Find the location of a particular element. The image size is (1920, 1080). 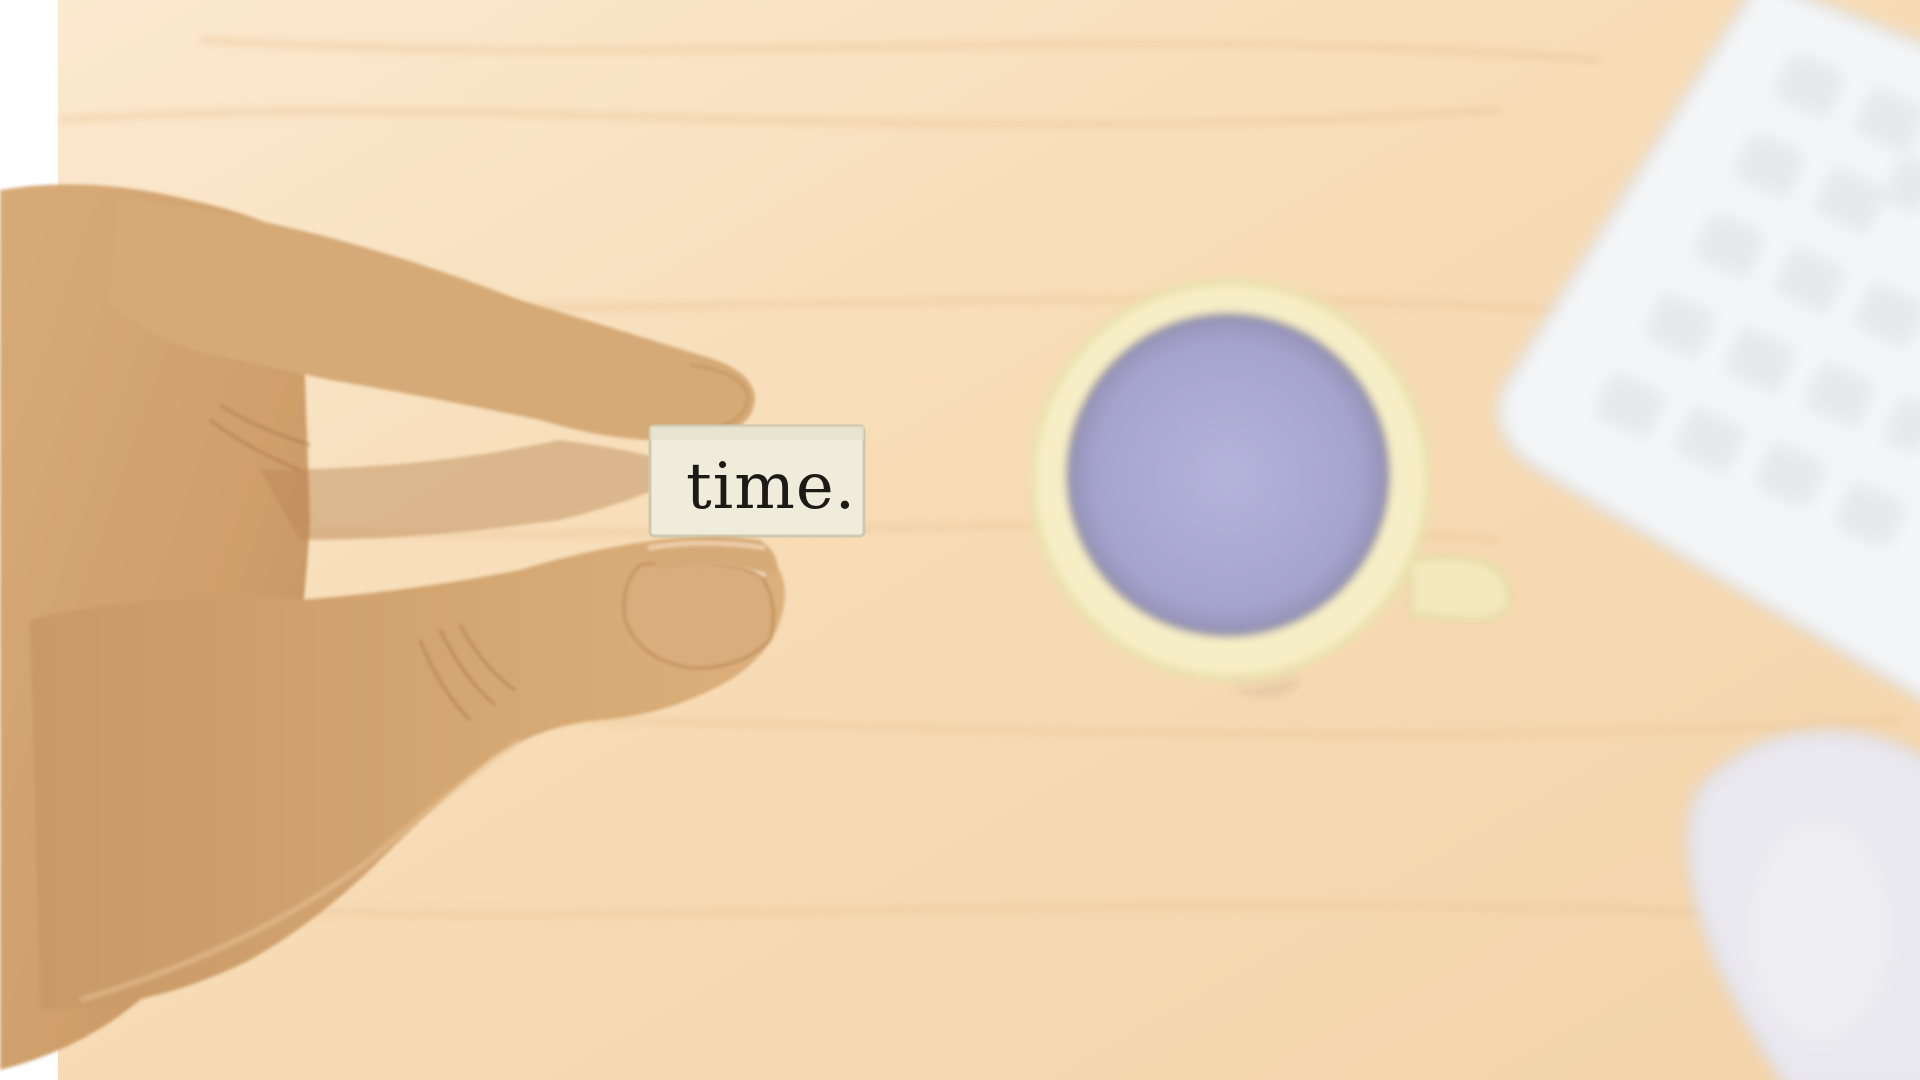

word-time: time. is located at coordinates (771, 487).